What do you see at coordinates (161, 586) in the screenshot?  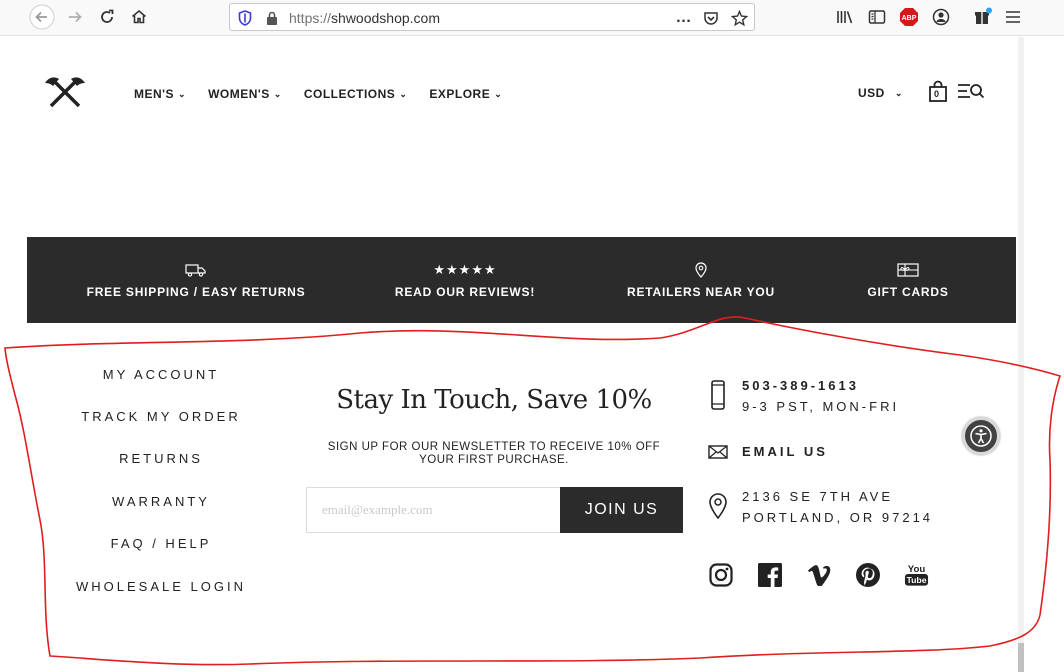 I see `footer-link-wholesale-login: WHOLESALE LOGIN` at bounding box center [161, 586].